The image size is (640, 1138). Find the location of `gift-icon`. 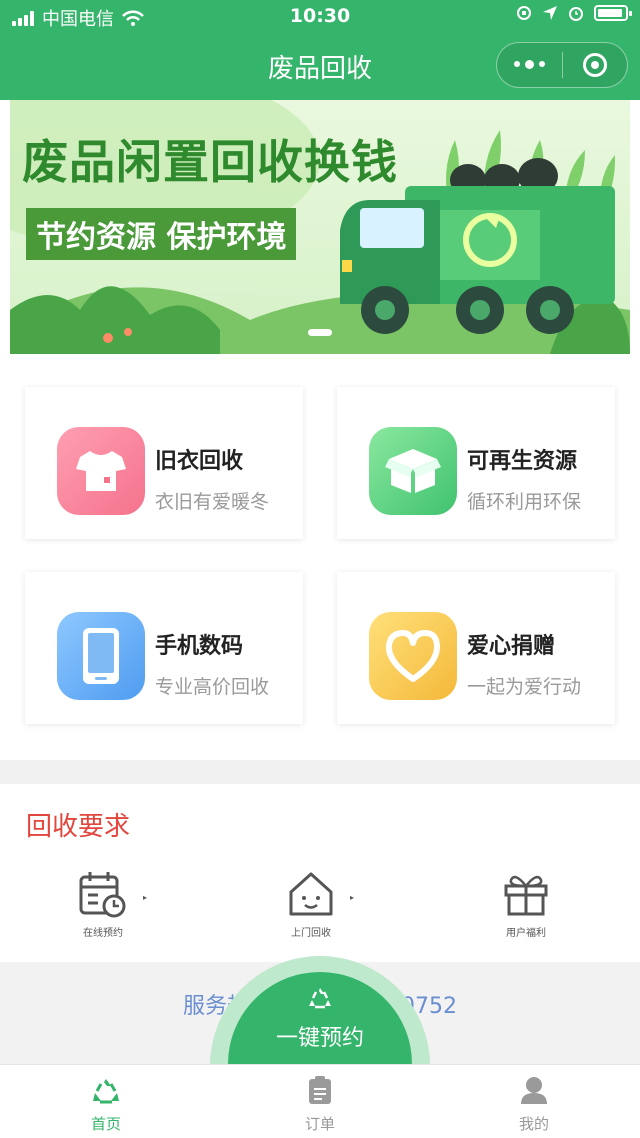

gift-icon is located at coordinates (526, 895).